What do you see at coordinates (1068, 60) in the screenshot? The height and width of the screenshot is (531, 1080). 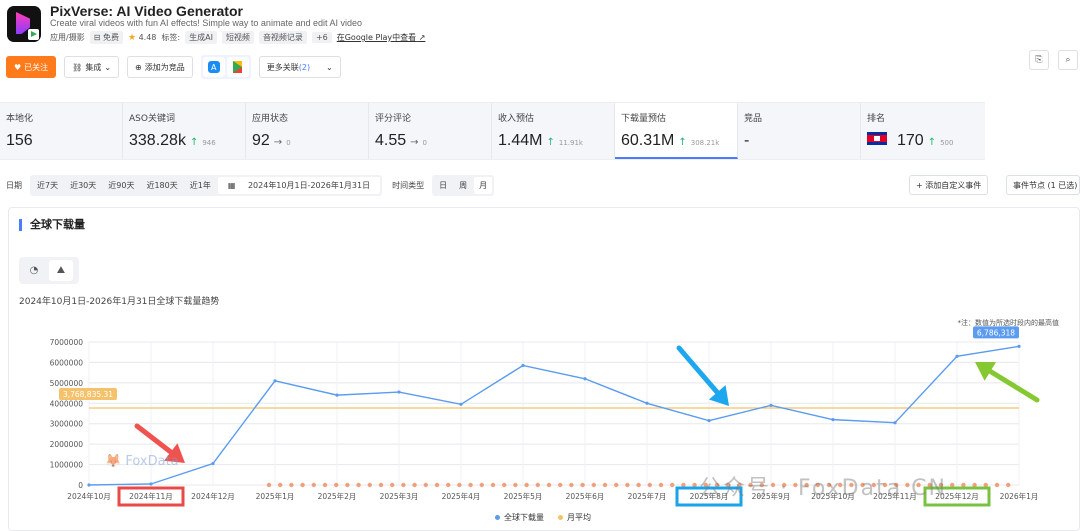 I see `zoom-icon: ⌕` at bounding box center [1068, 60].